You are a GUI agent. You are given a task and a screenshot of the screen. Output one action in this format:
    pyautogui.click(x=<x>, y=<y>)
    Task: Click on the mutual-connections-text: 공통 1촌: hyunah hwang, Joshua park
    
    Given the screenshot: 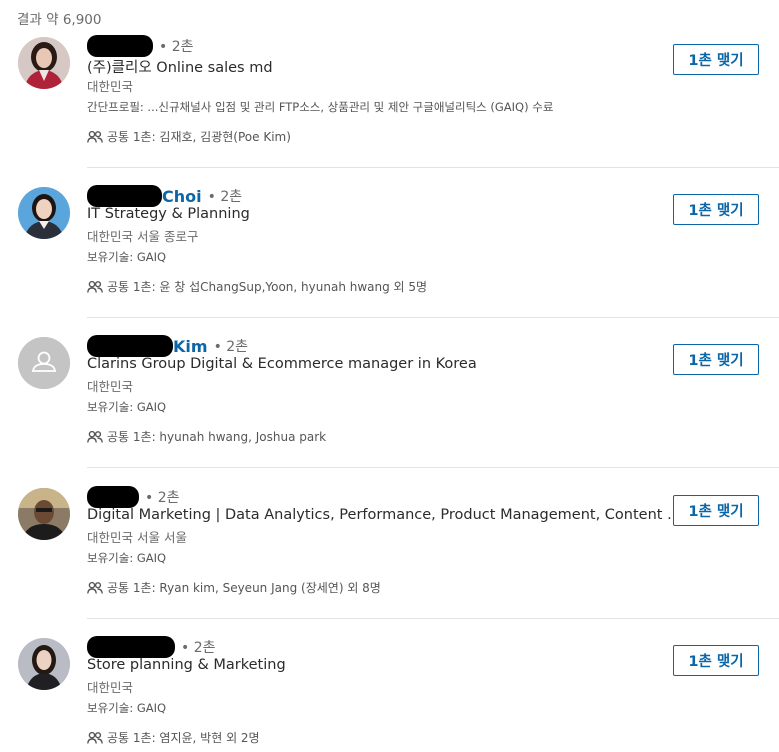 What is the action you would take?
    pyautogui.click(x=217, y=437)
    